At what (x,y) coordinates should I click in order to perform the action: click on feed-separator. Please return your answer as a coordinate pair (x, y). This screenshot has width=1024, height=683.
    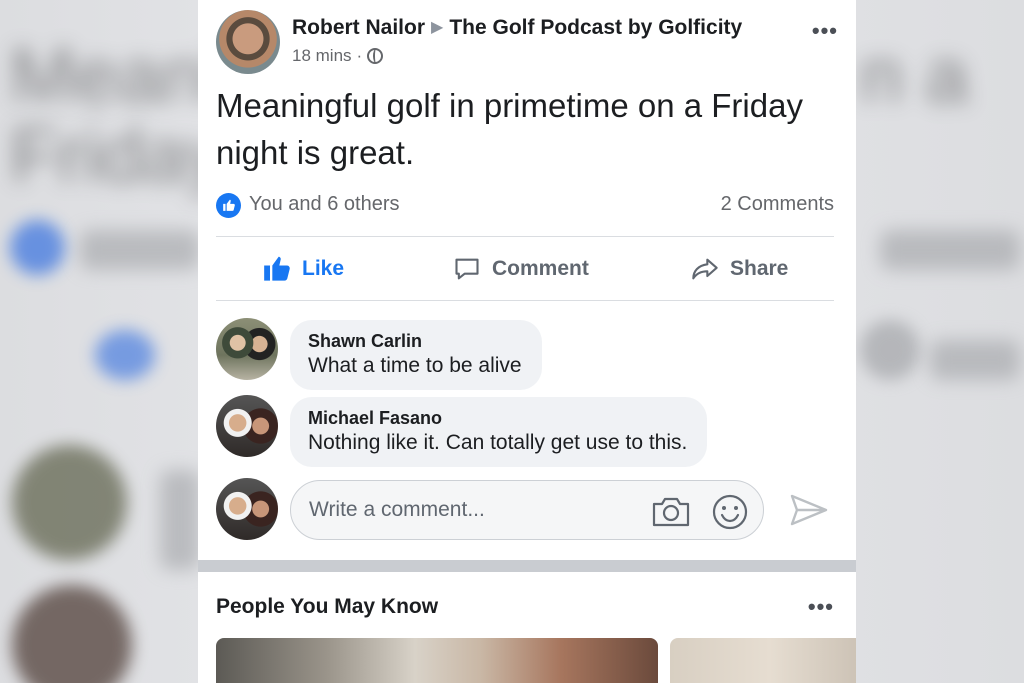
    Looking at the image, I should click on (527, 566).